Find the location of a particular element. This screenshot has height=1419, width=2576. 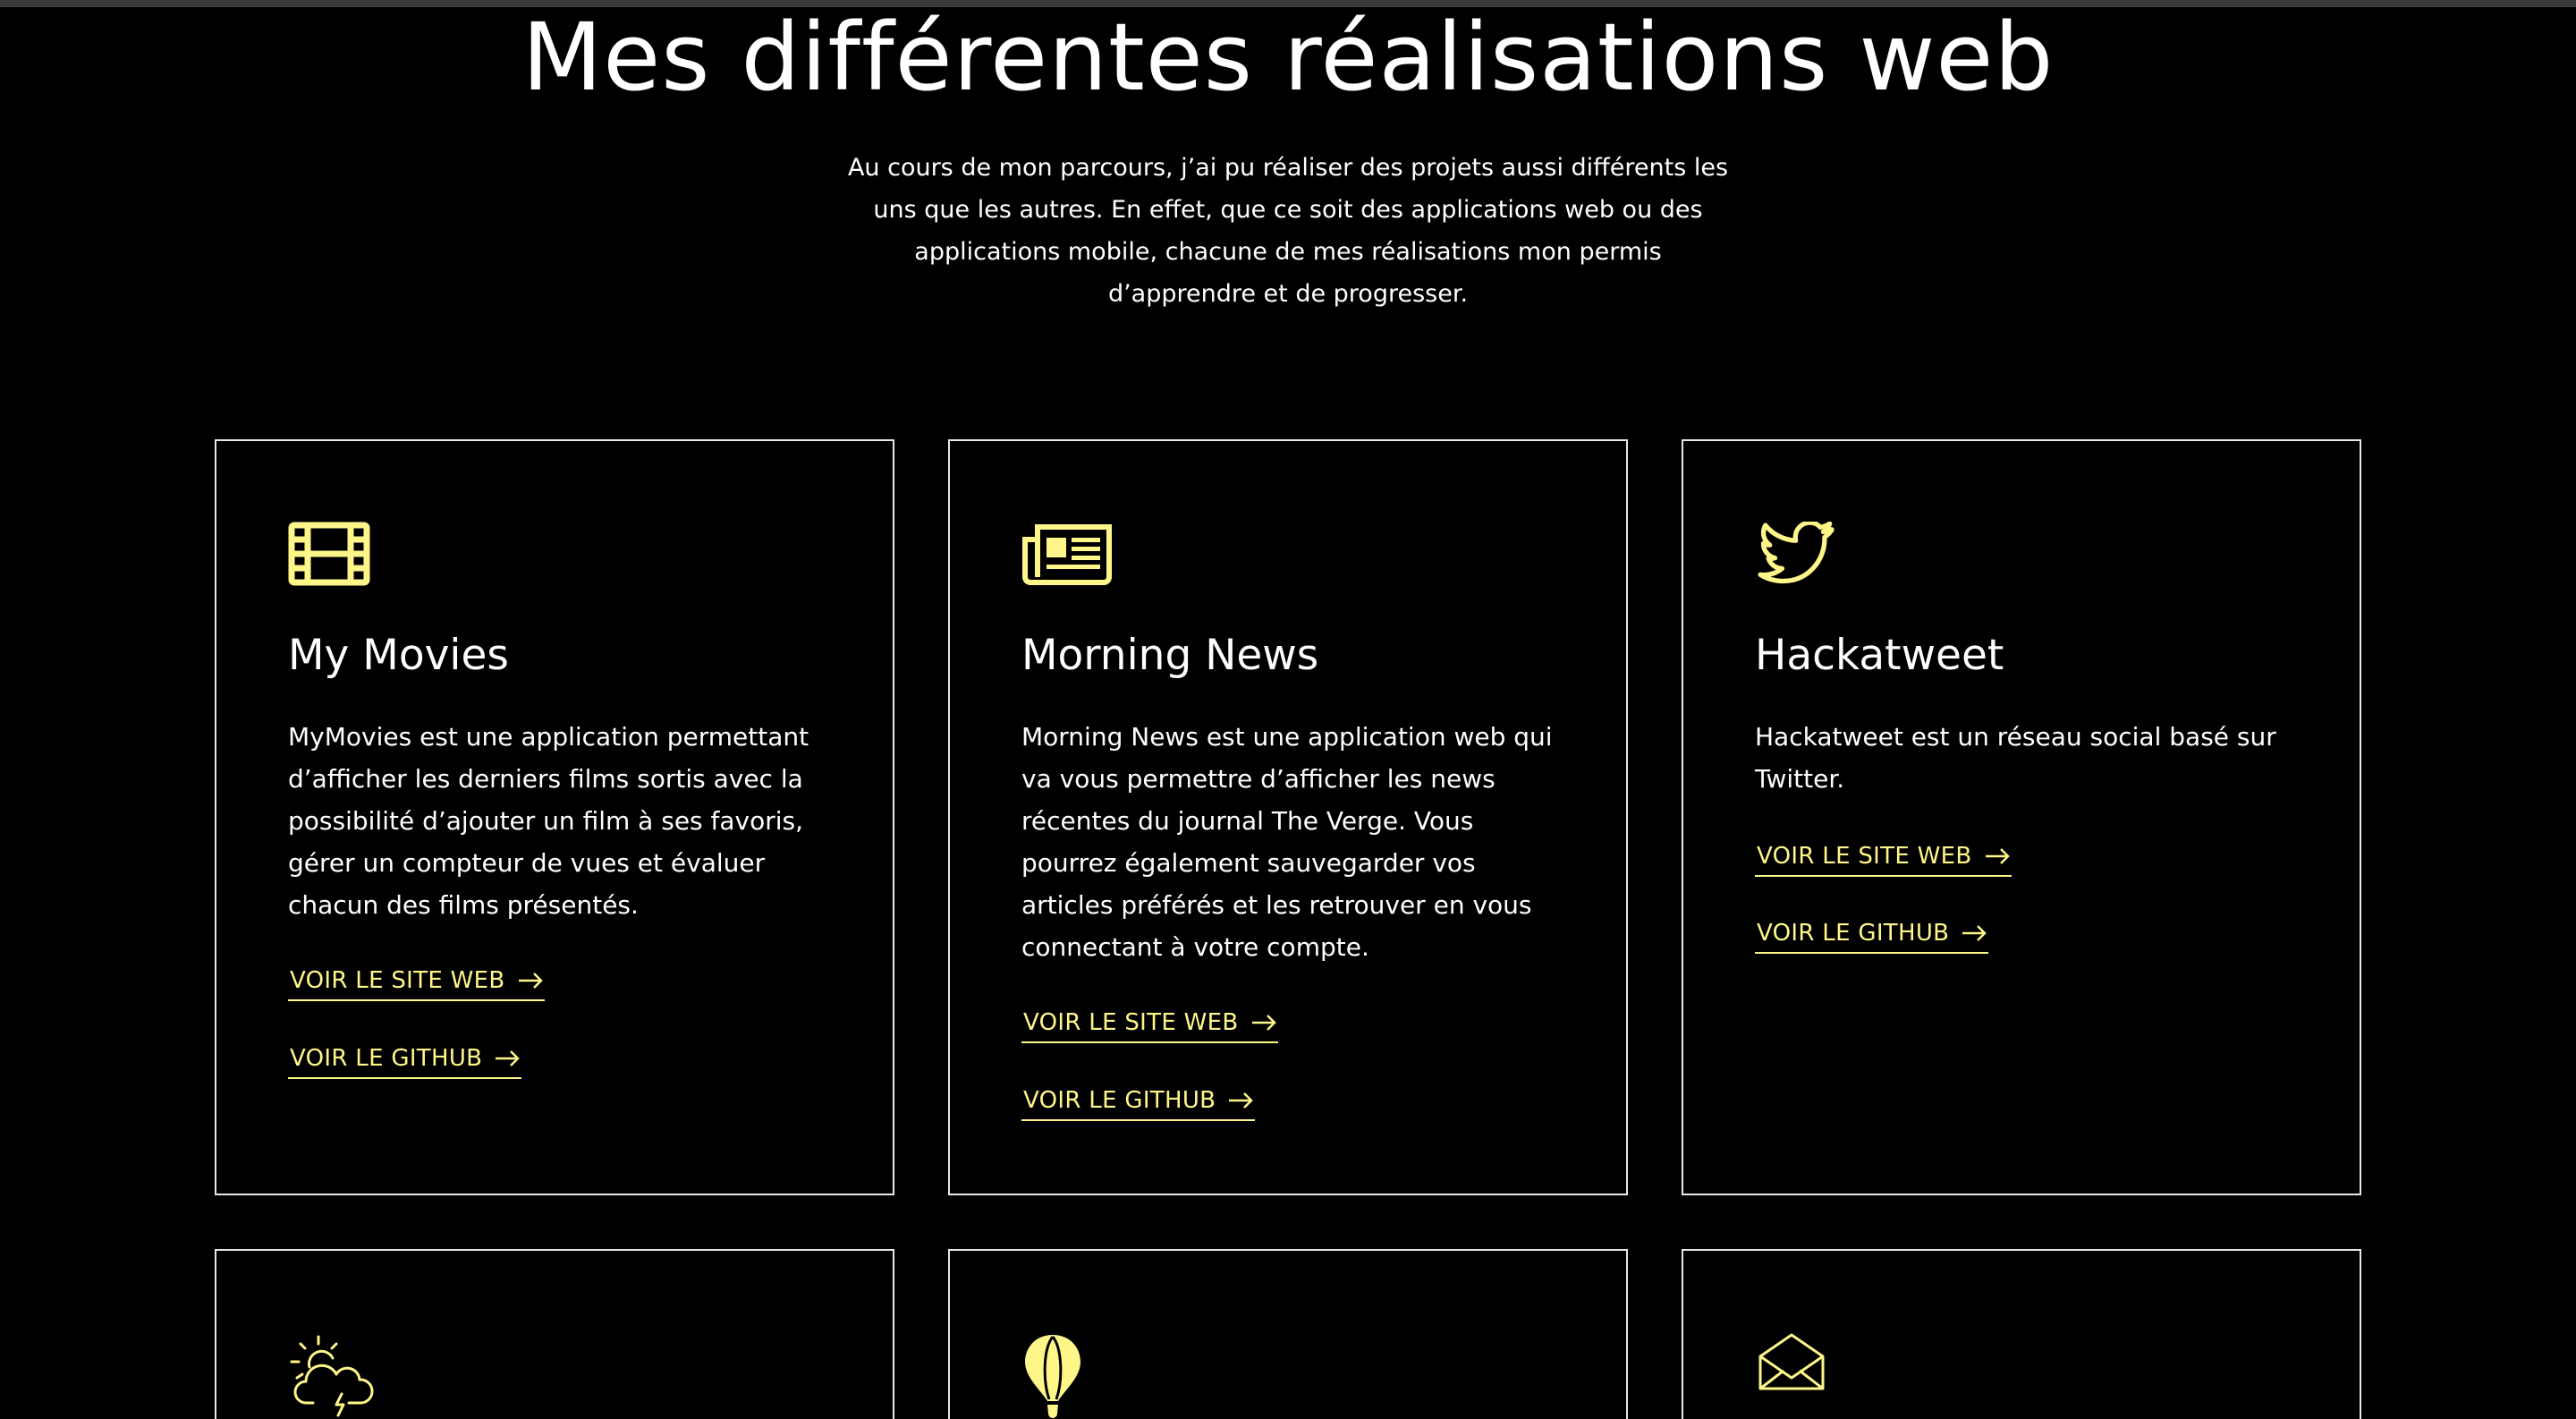

project-card-weather is located at coordinates (554, 1334).